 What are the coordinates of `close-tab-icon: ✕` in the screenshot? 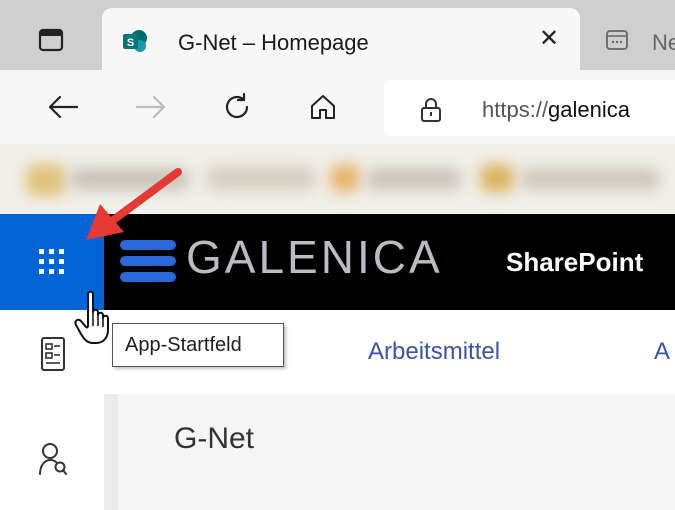 It's located at (549, 39).